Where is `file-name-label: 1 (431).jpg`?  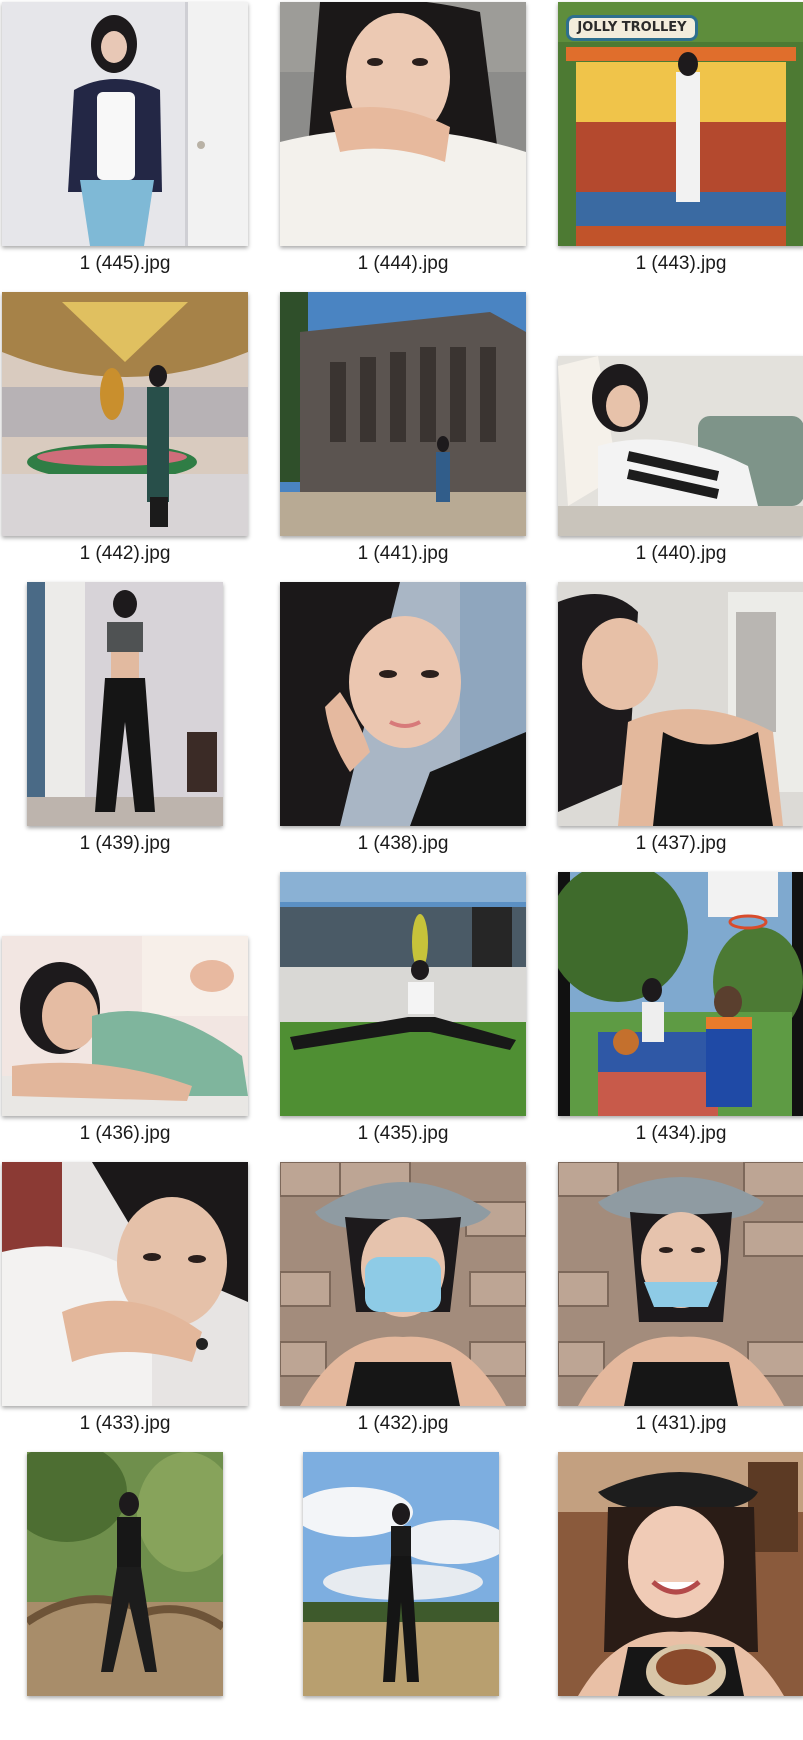
file-name-label: 1 (431).jpg is located at coordinates (681, 1423).